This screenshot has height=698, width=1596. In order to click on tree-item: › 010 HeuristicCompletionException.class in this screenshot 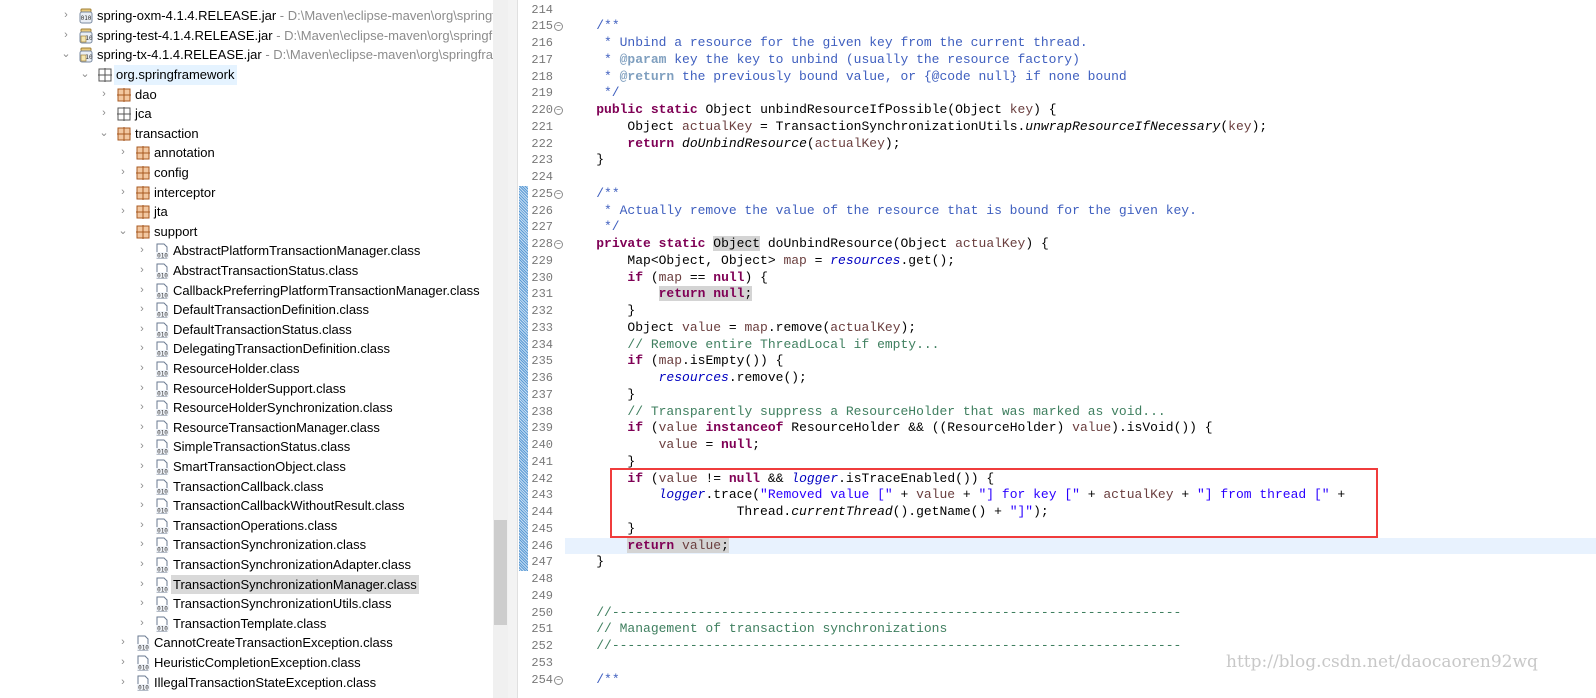, I will do `click(246, 663)`.